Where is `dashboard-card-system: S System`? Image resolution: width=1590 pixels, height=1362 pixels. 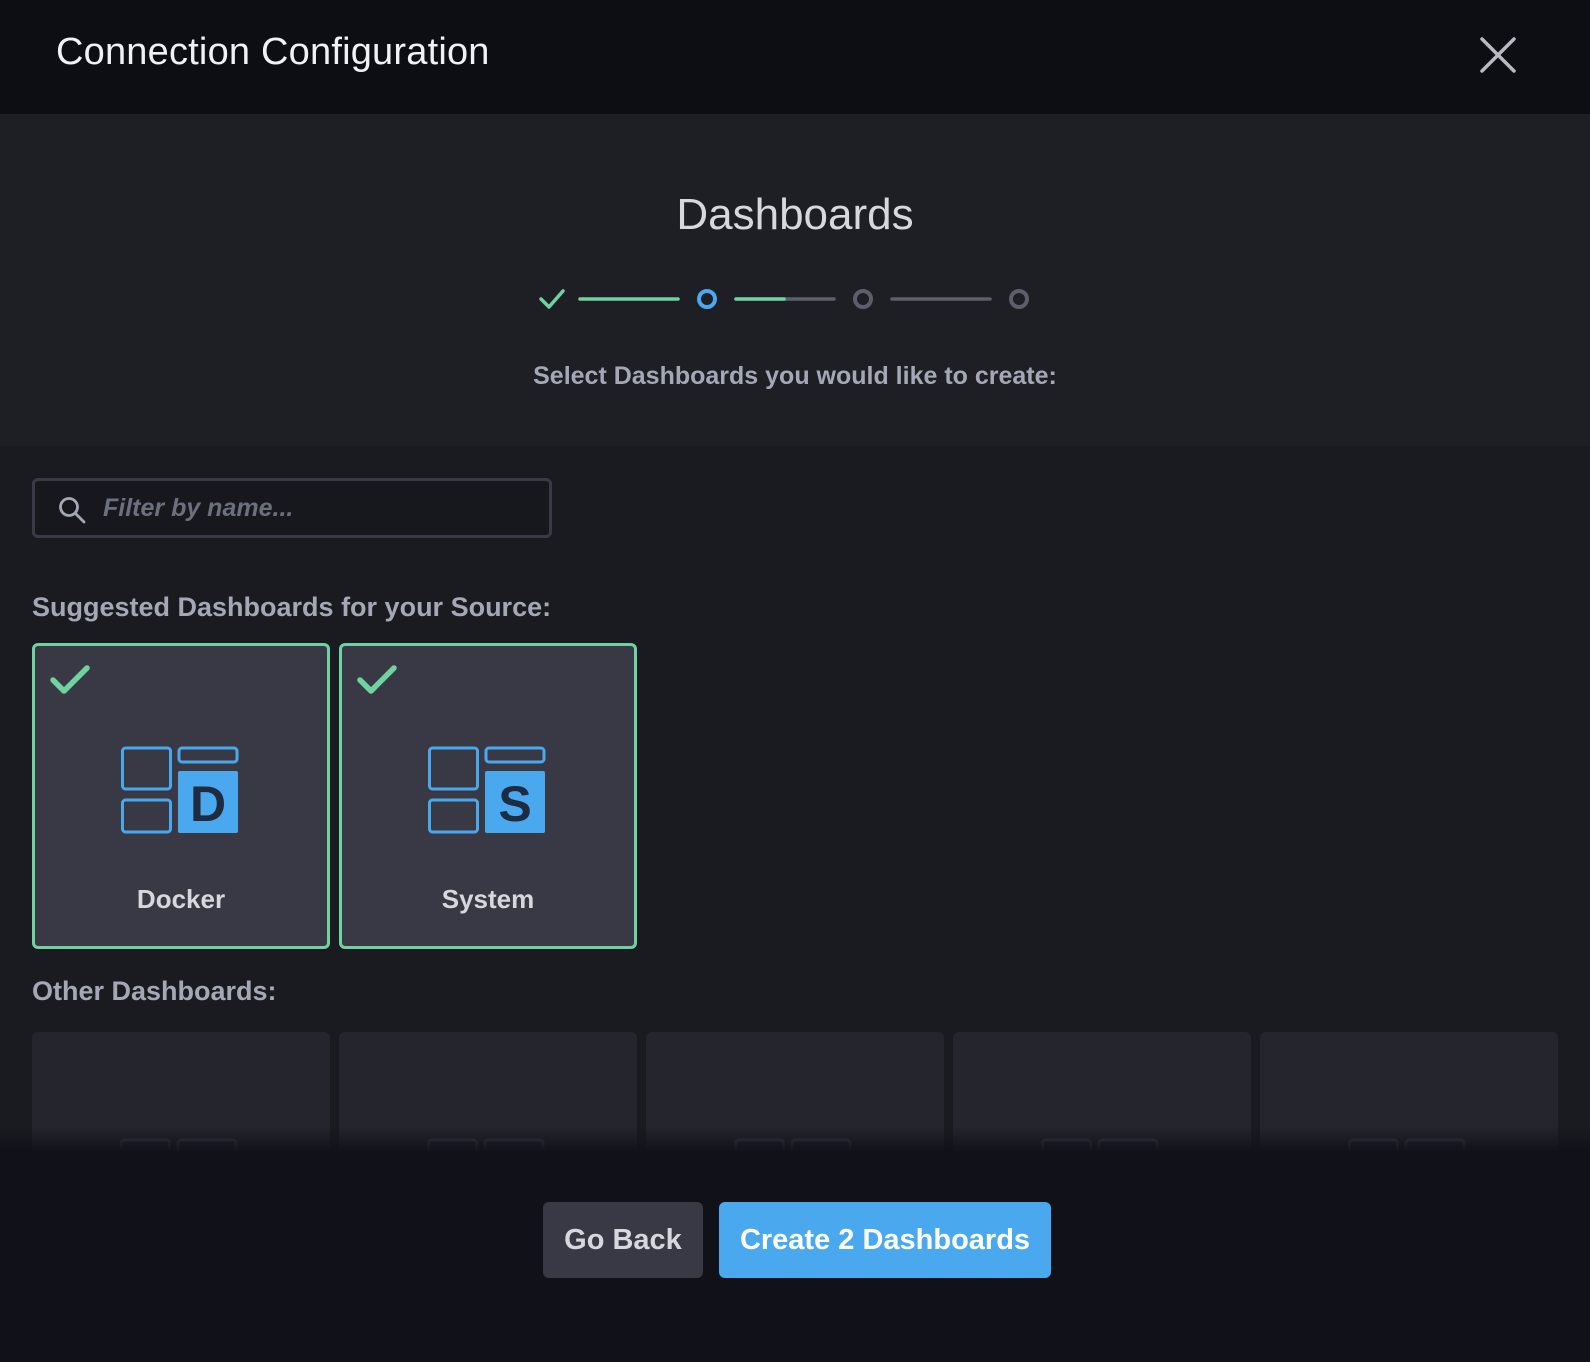 dashboard-card-system: S System is located at coordinates (488, 796).